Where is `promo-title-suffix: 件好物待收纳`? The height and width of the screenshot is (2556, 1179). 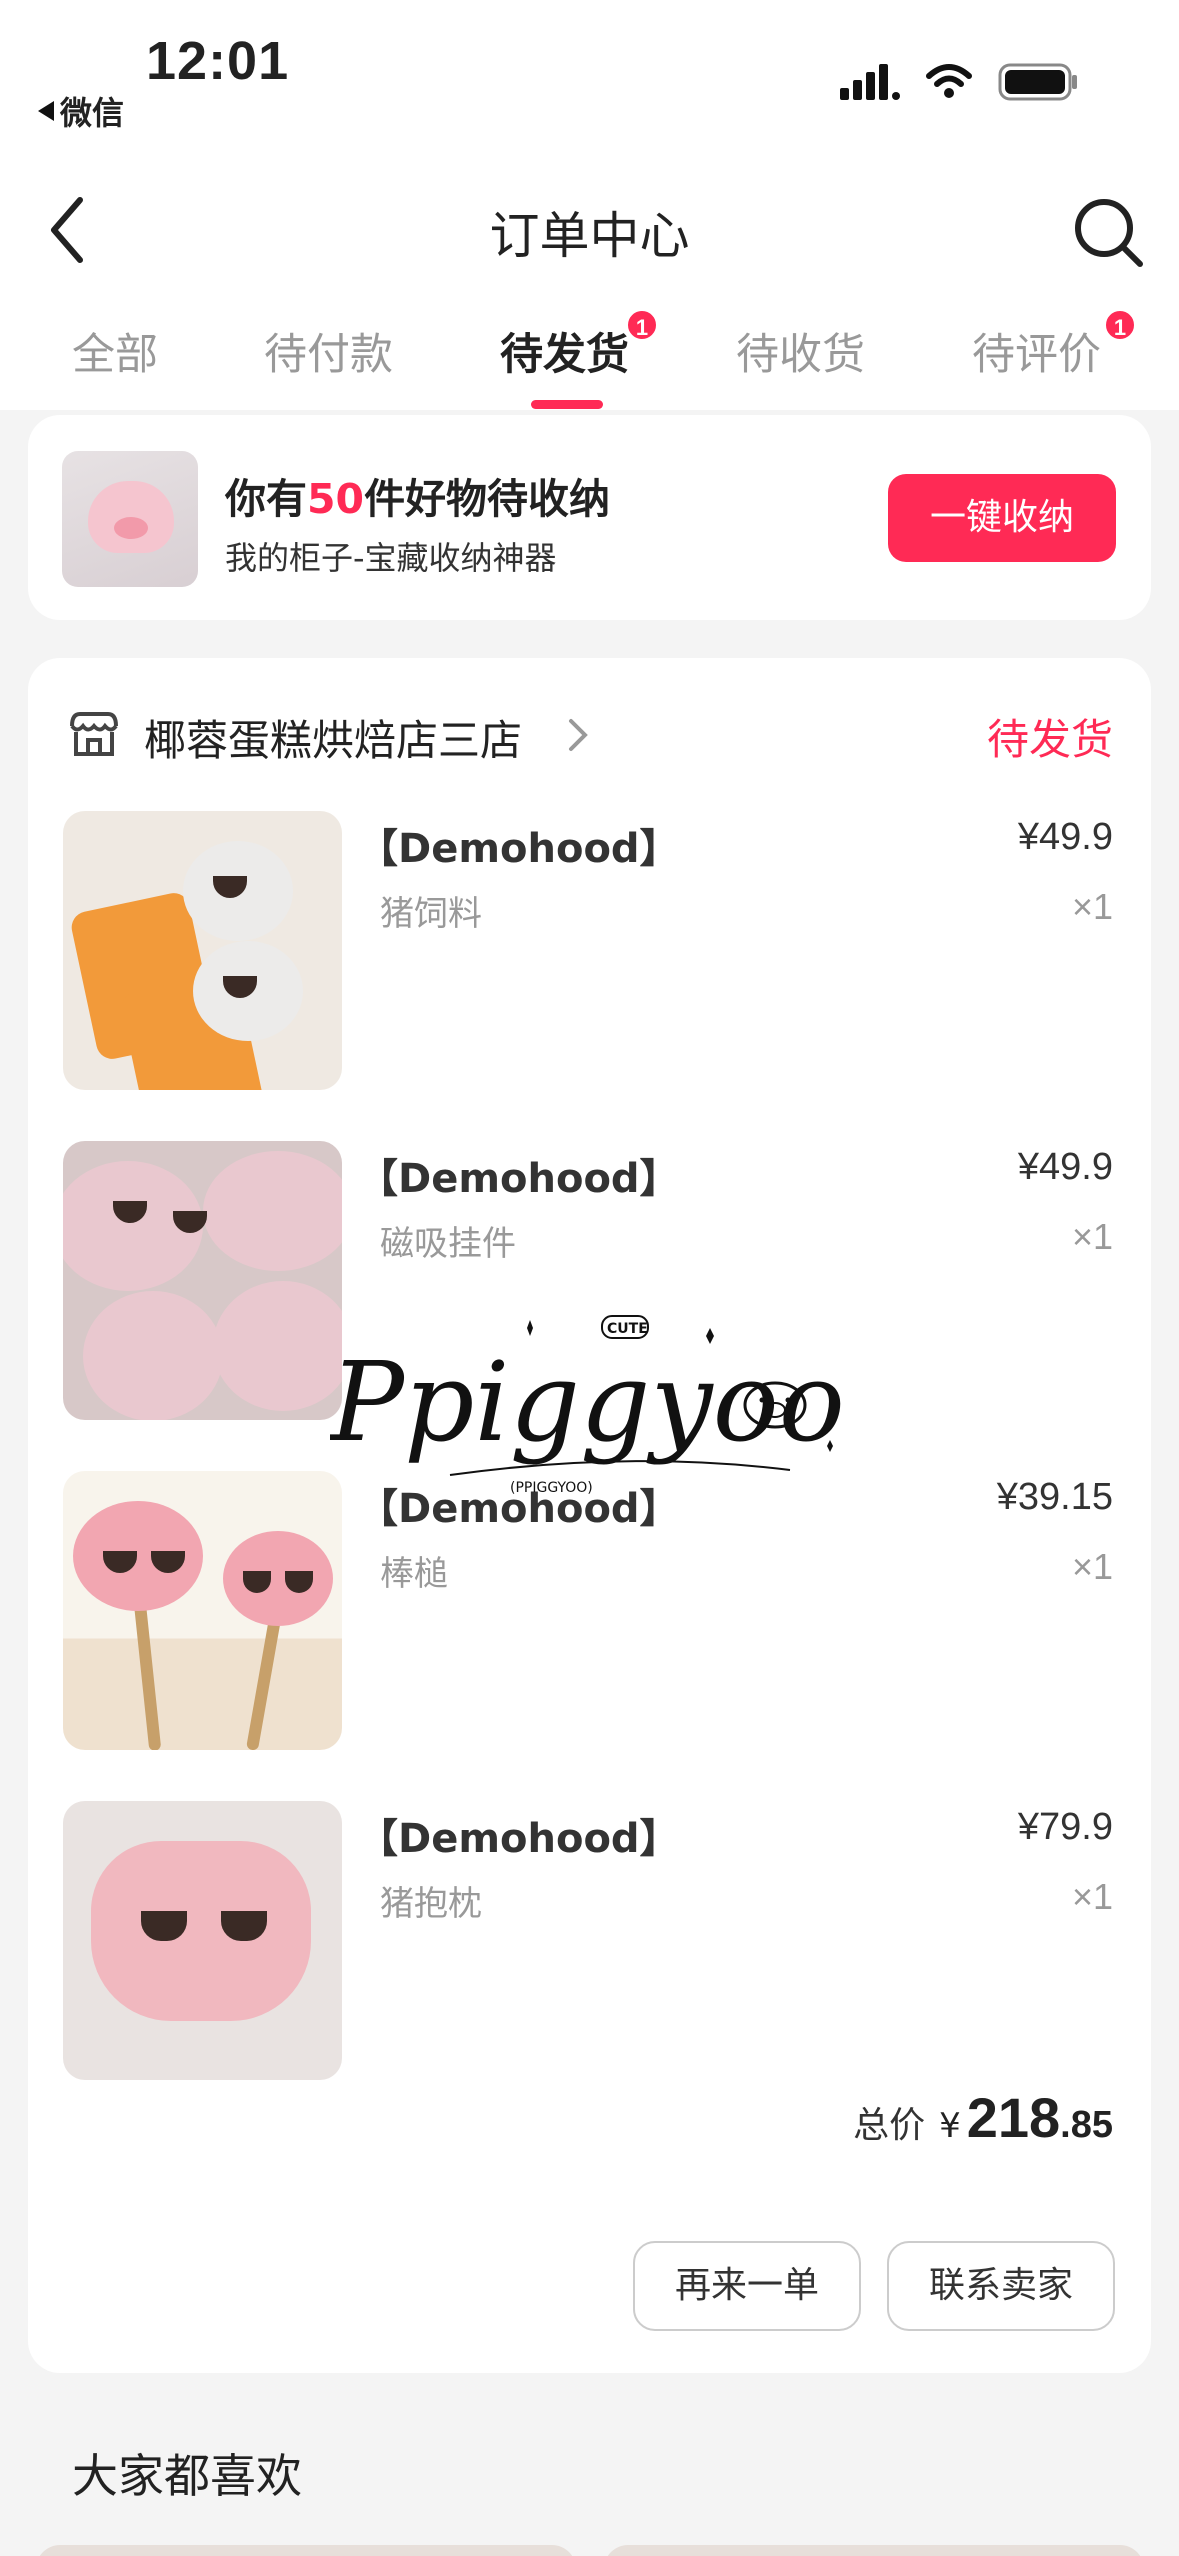 promo-title-suffix: 件好物待收纳 is located at coordinates (487, 499).